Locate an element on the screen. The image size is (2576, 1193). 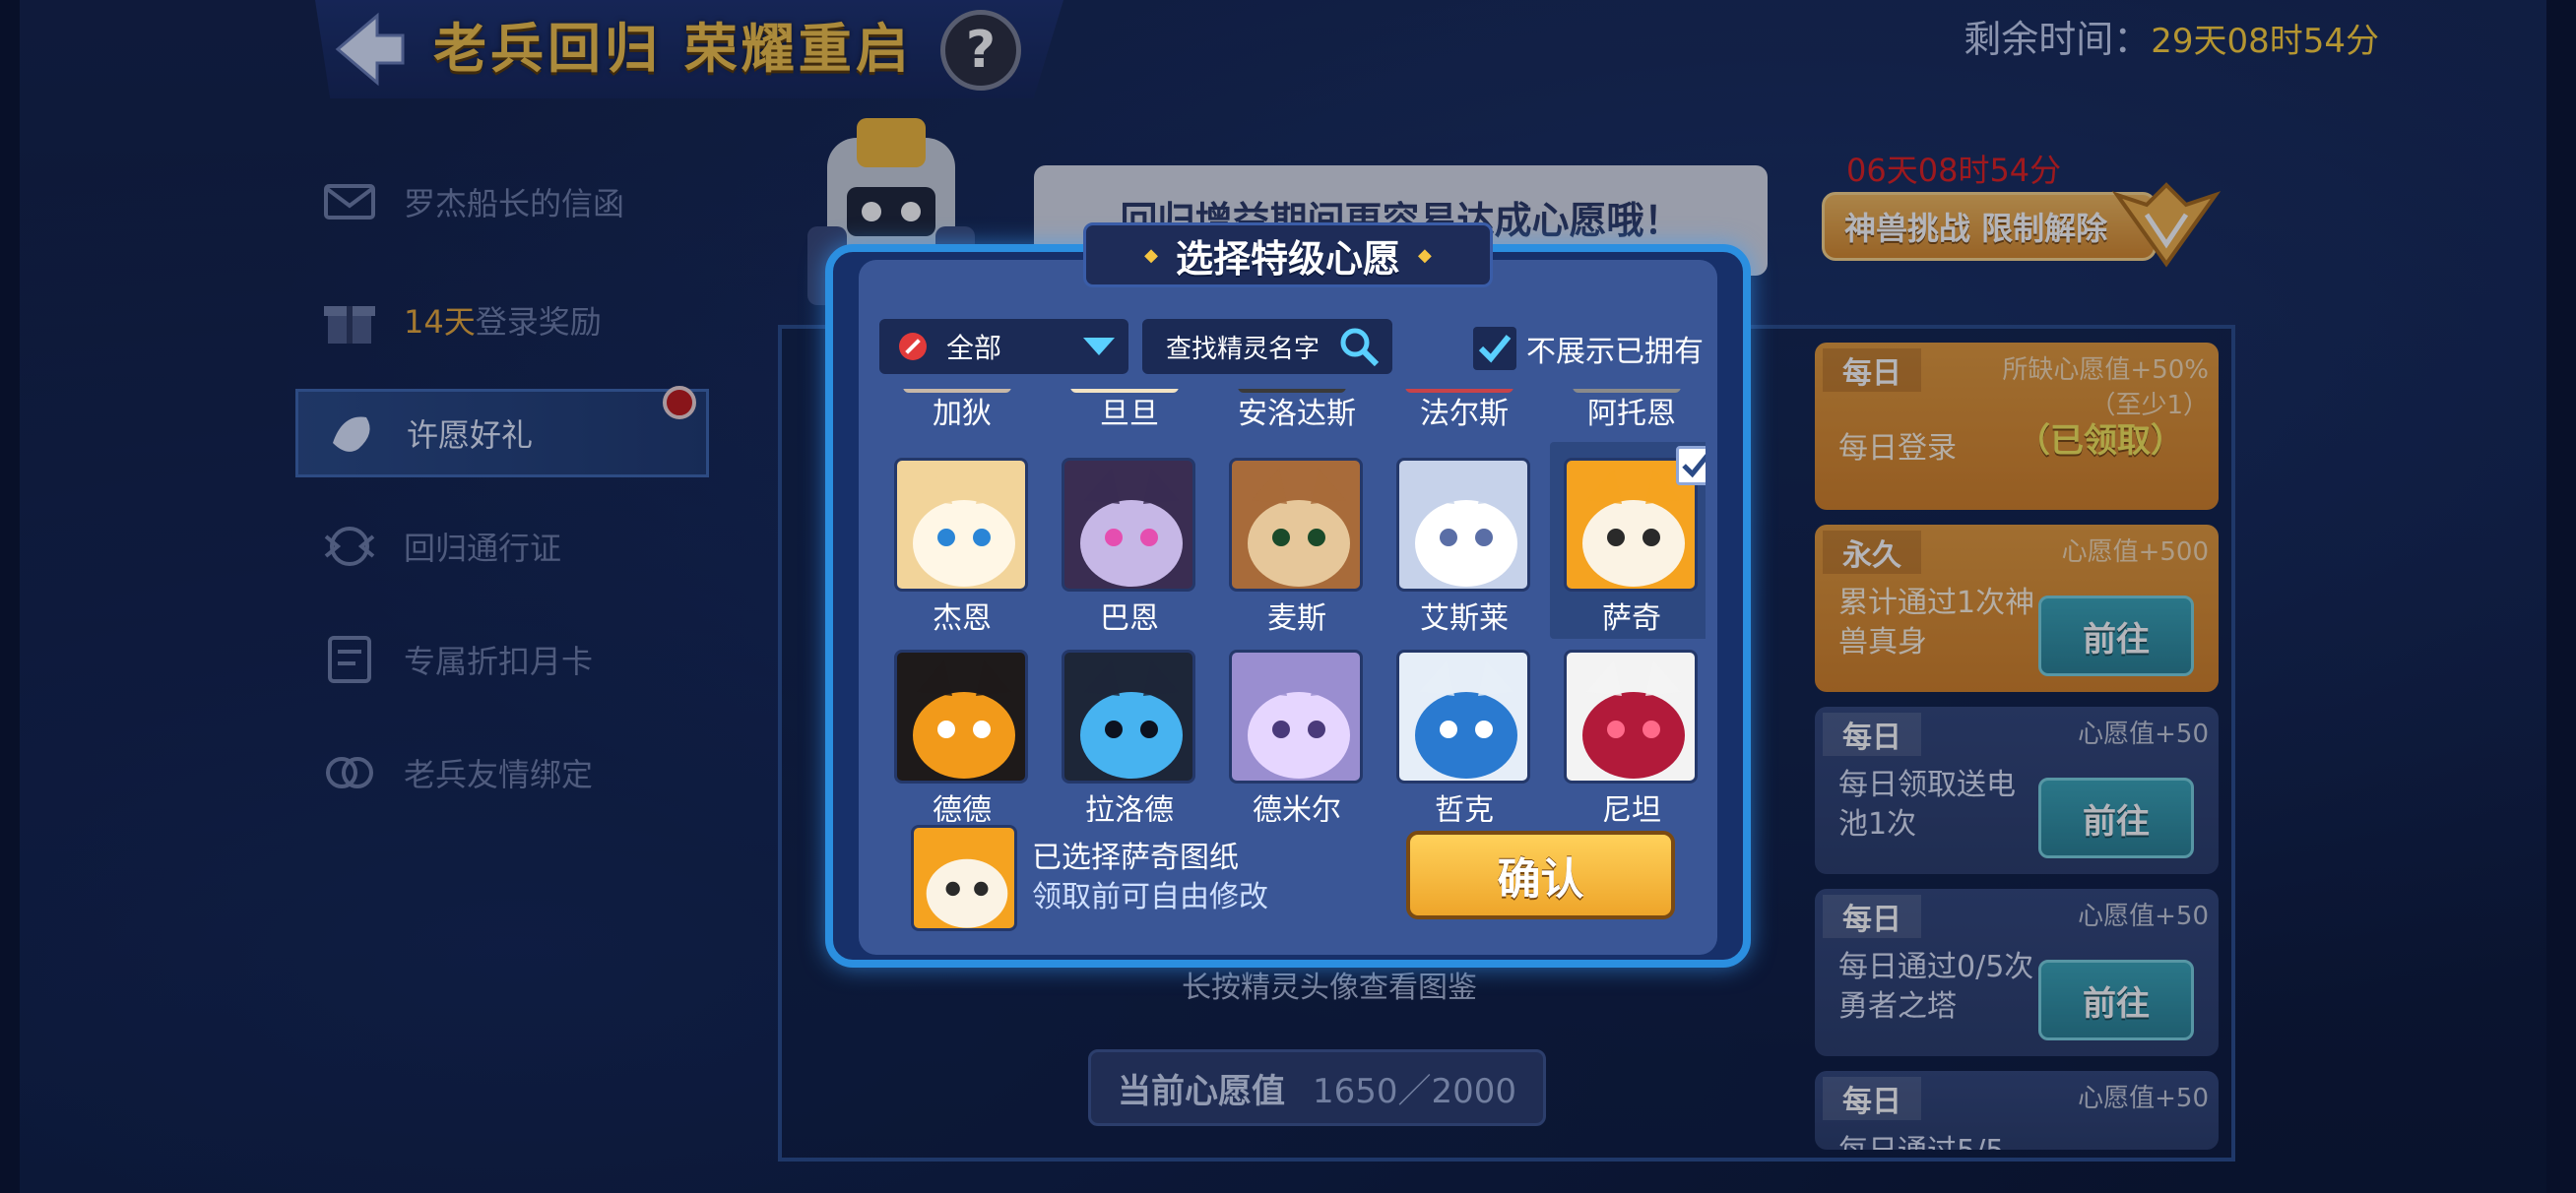
selected-subtitle: 领取前可自由修改 is located at coordinates (1150, 897).